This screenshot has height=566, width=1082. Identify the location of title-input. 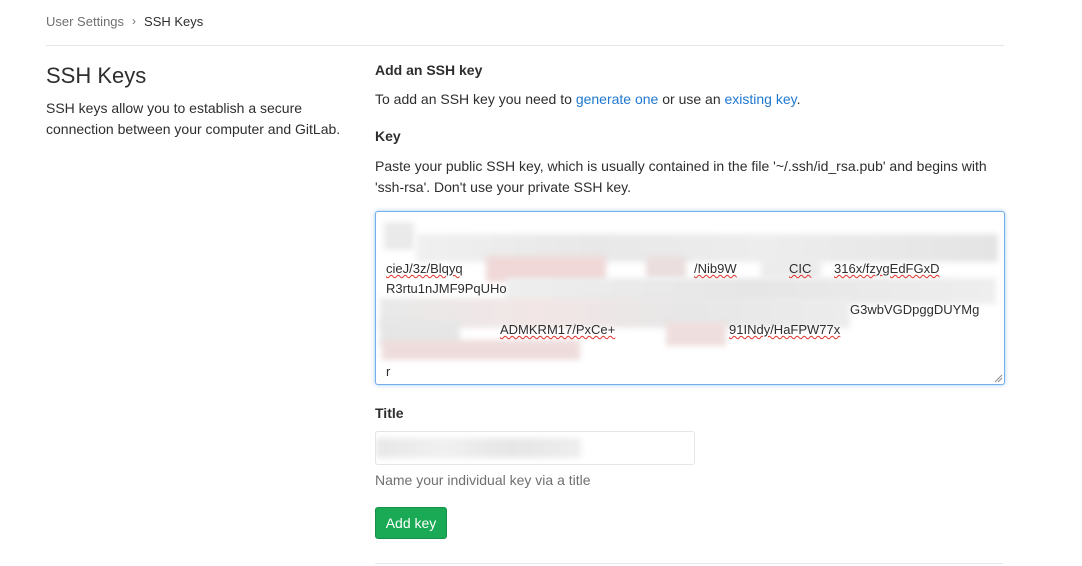
(535, 448).